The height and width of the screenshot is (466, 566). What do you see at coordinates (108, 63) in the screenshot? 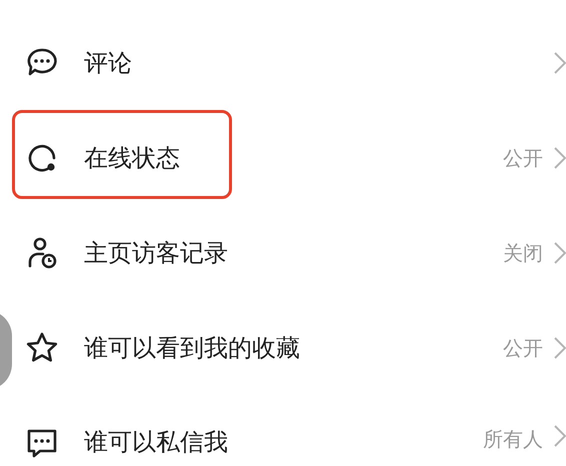
I see `setting-label: 评论` at bounding box center [108, 63].